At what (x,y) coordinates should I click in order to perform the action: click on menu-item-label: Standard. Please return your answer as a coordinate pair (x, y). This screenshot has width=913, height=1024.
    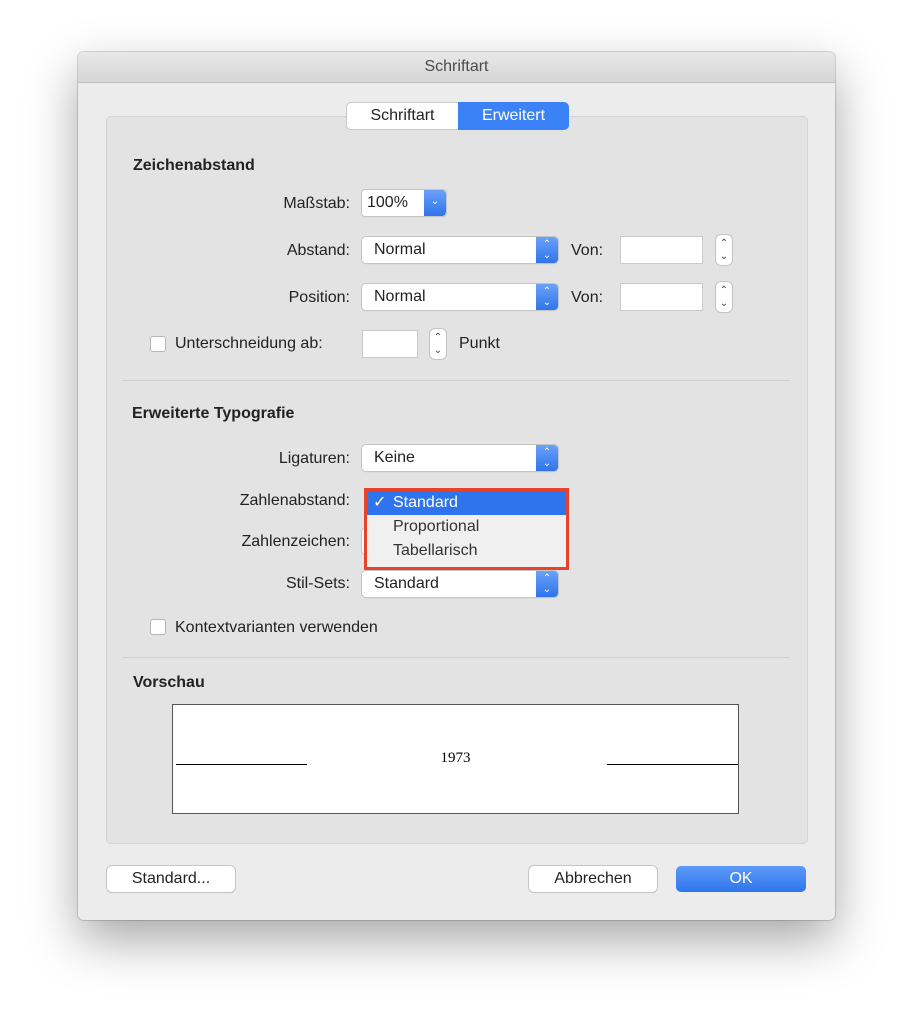
    Looking at the image, I should click on (425, 502).